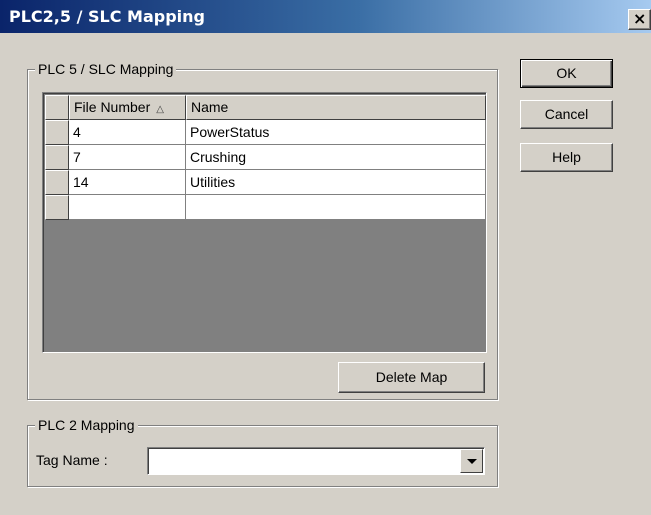 The width and height of the screenshot is (651, 515). What do you see at coordinates (336, 132) in the screenshot?
I see `table-cell-name: PowerStatus` at bounding box center [336, 132].